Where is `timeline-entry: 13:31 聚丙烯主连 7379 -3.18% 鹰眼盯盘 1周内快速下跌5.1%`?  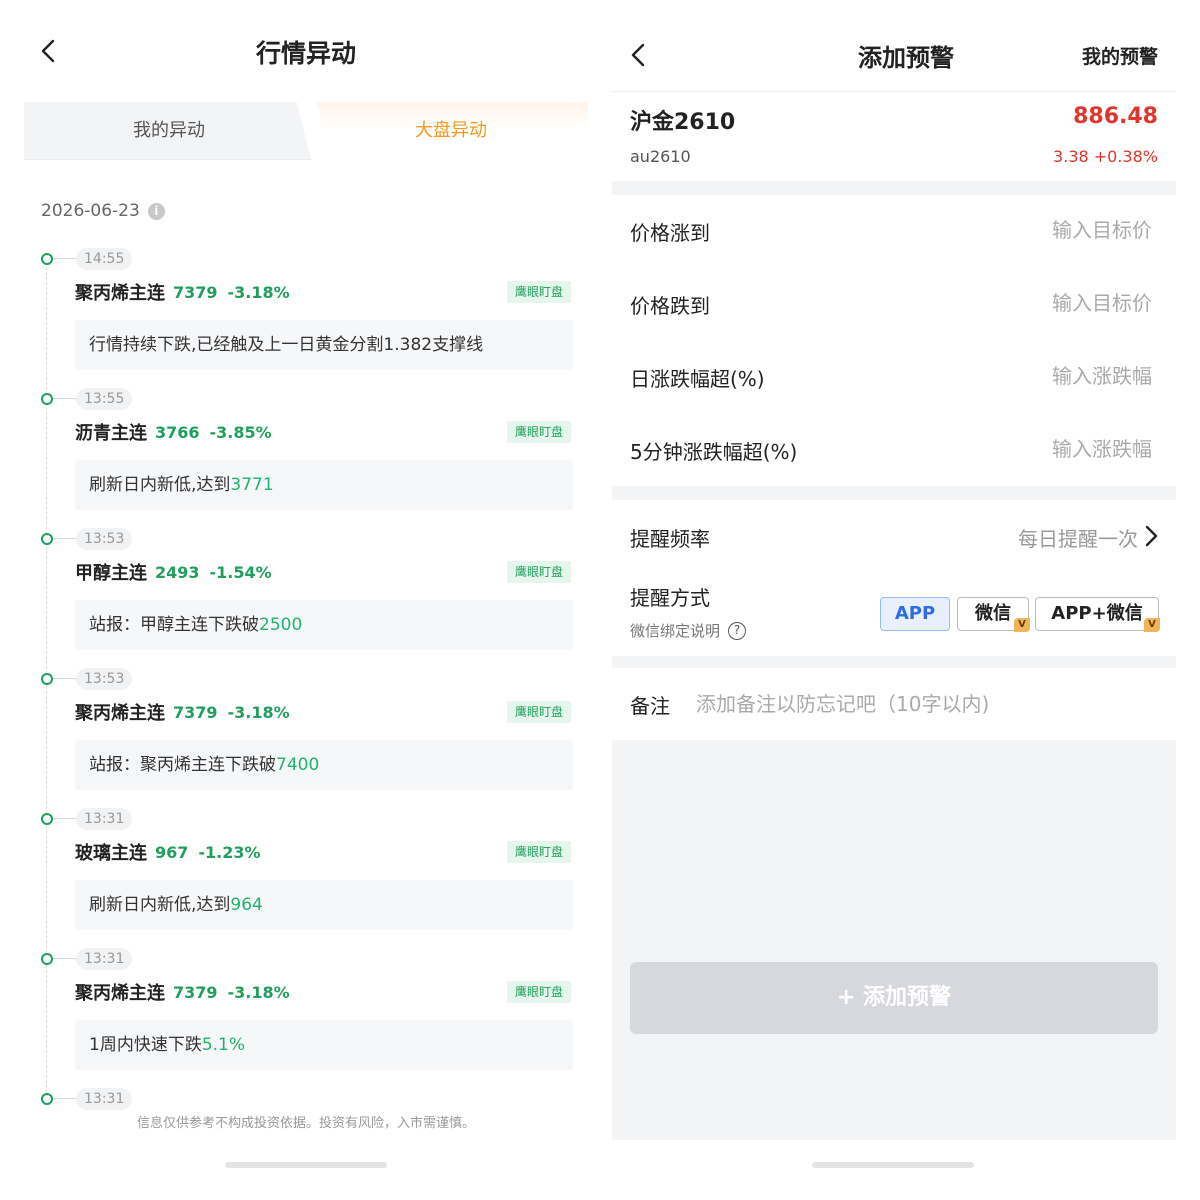
timeline-entry: 13:31 聚丙烯主连 7379 -3.18% 鹰眼盯盘 1周内快速下跌5.1% is located at coordinates (306, 1018).